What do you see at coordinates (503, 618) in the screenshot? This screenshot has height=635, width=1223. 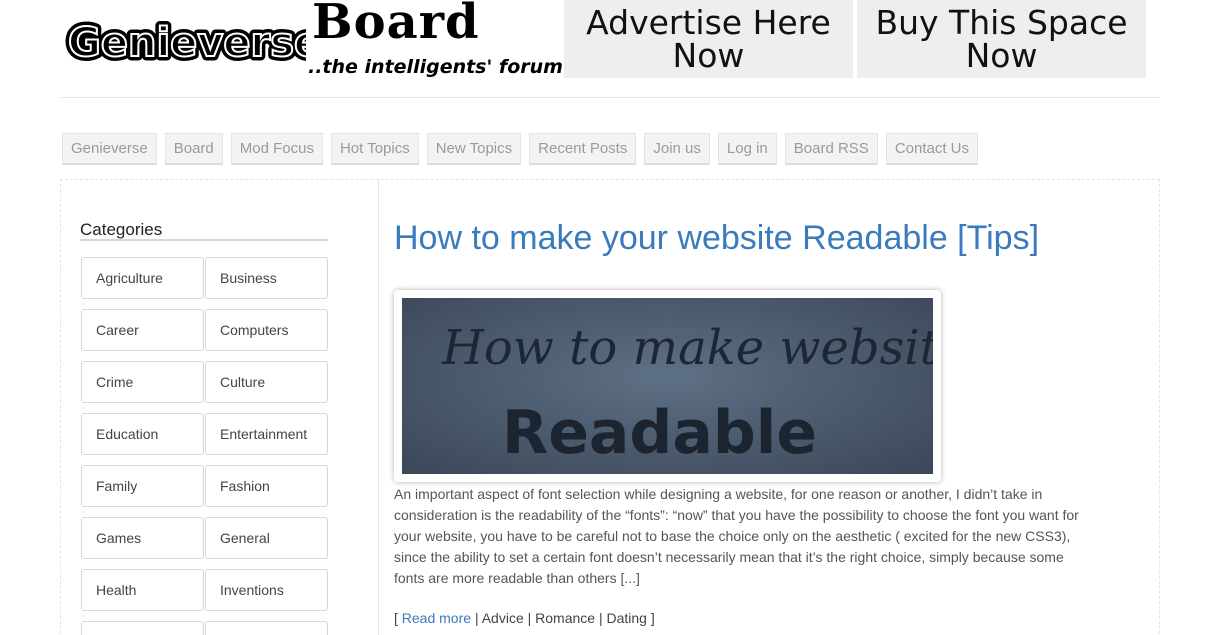 I see `tag-advice-link: Advice` at bounding box center [503, 618].